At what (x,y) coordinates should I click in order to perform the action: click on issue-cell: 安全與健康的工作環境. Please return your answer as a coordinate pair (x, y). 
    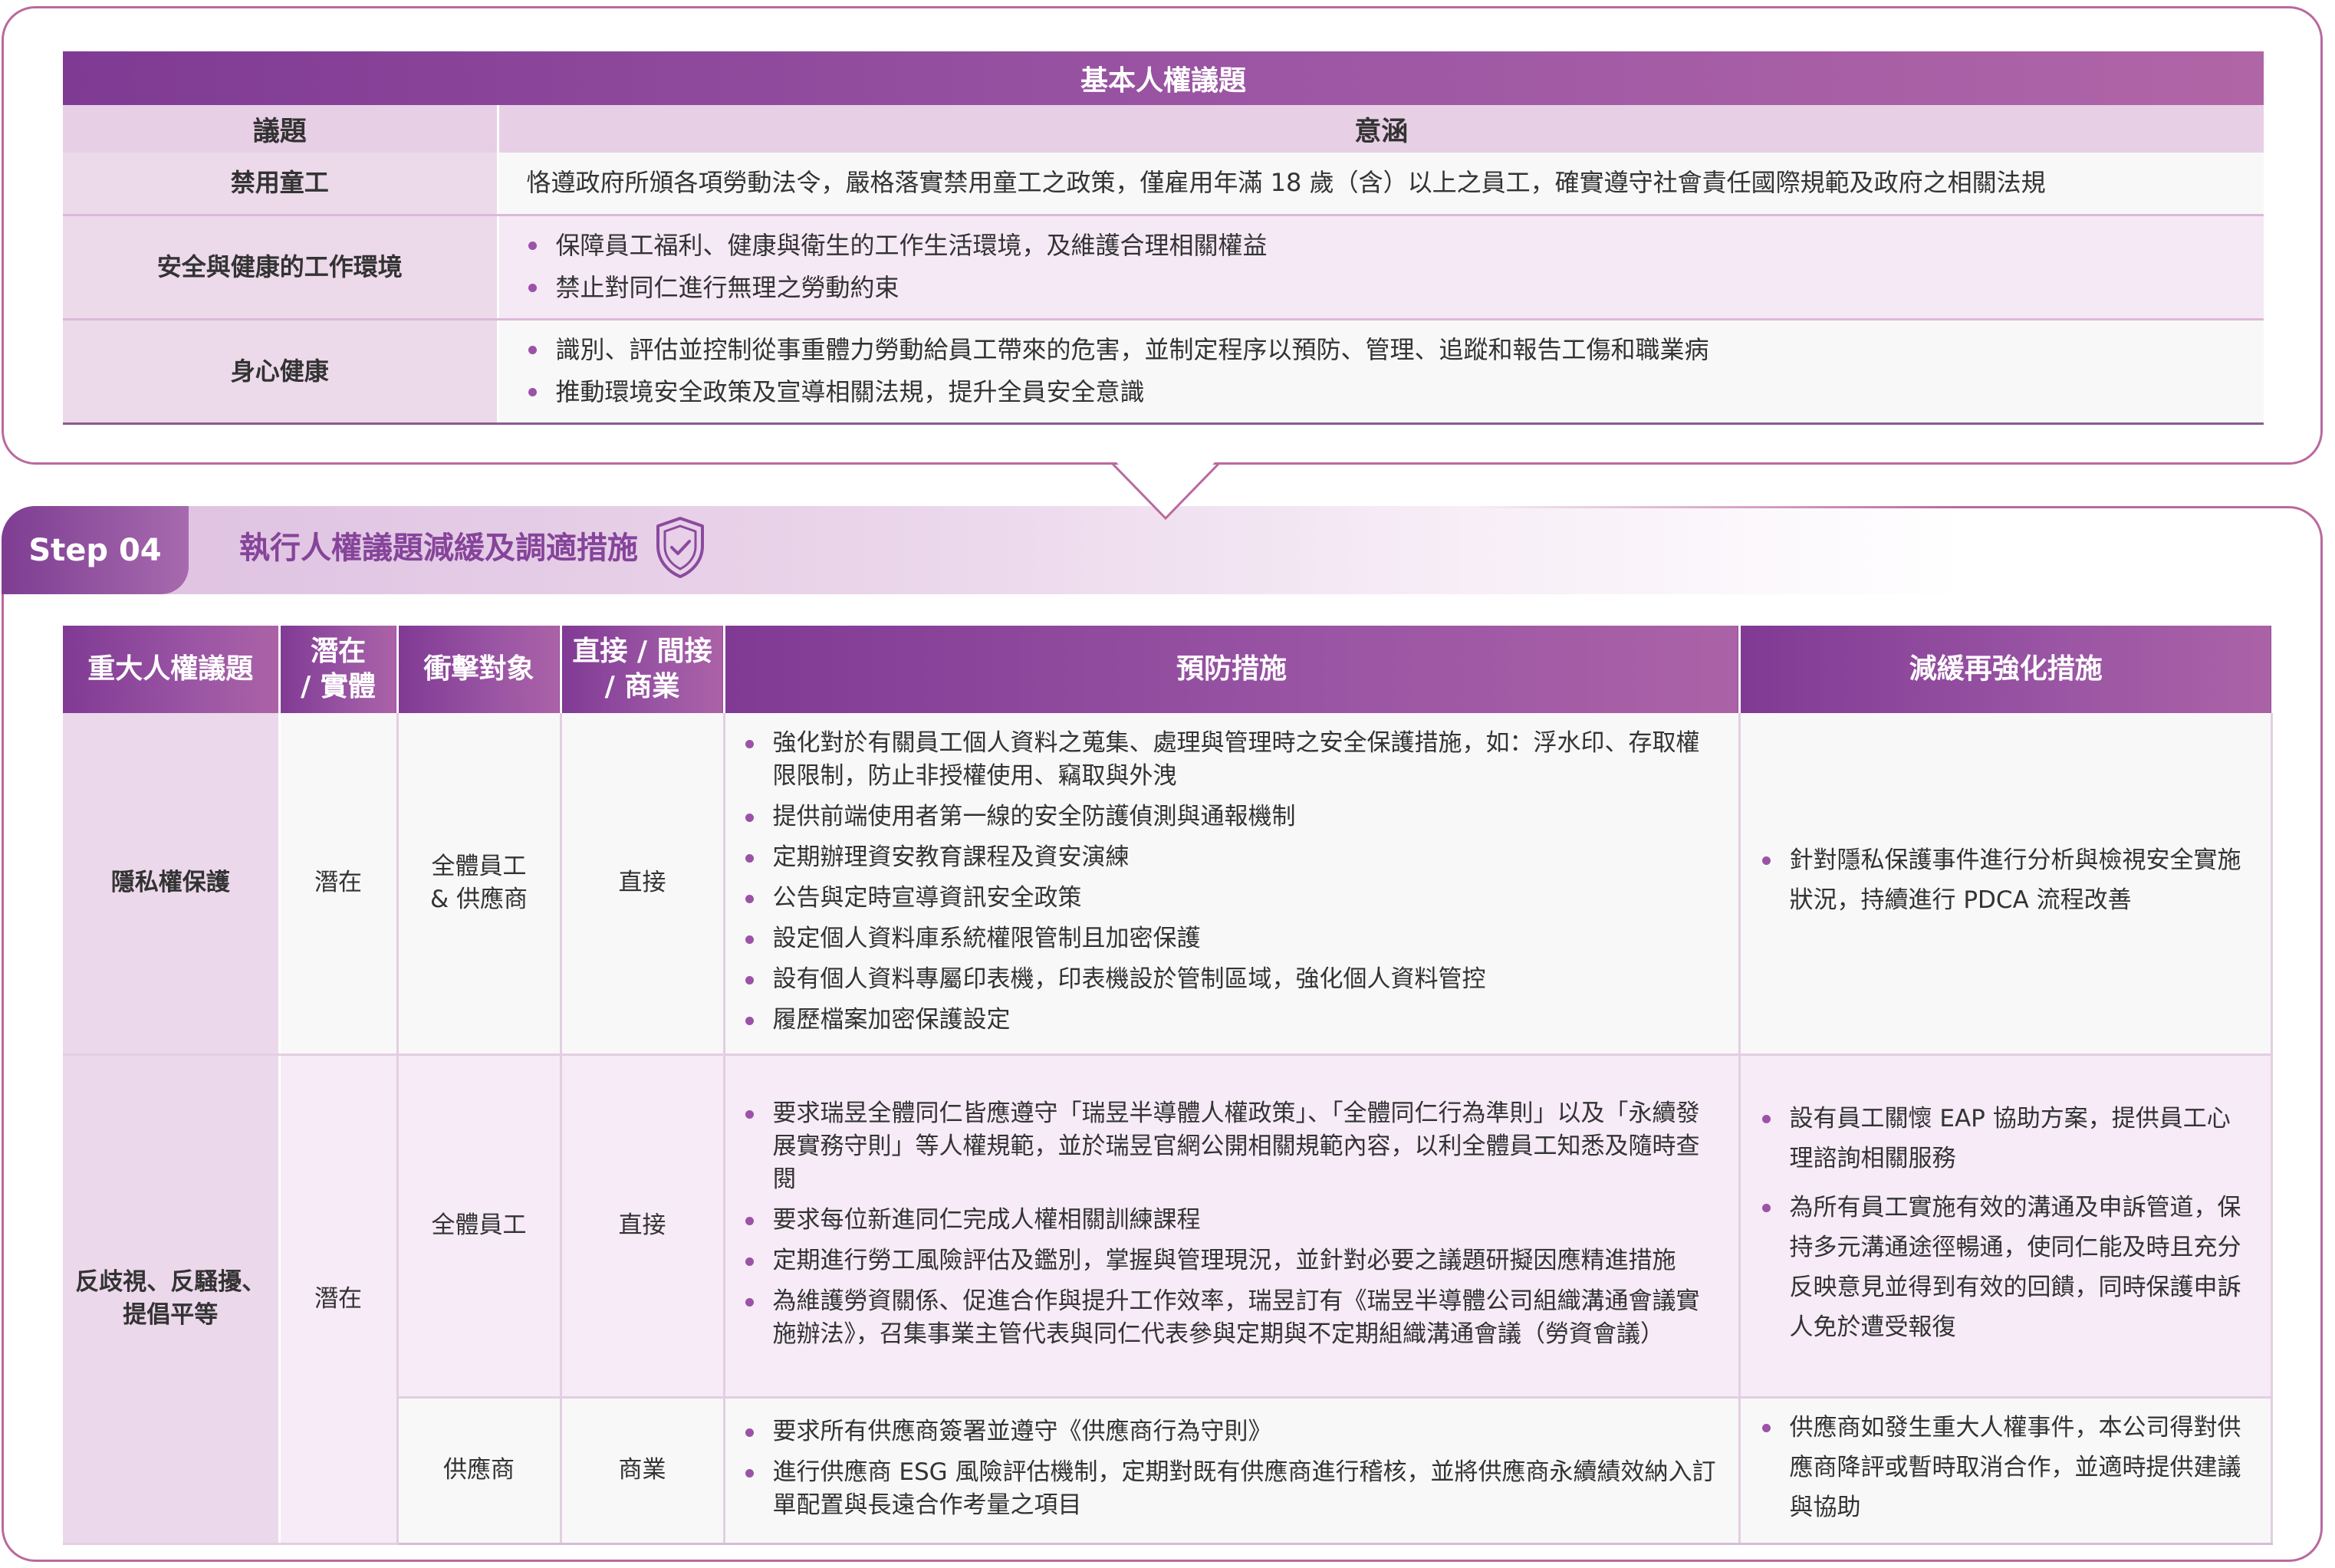
    Looking at the image, I should click on (281, 268).